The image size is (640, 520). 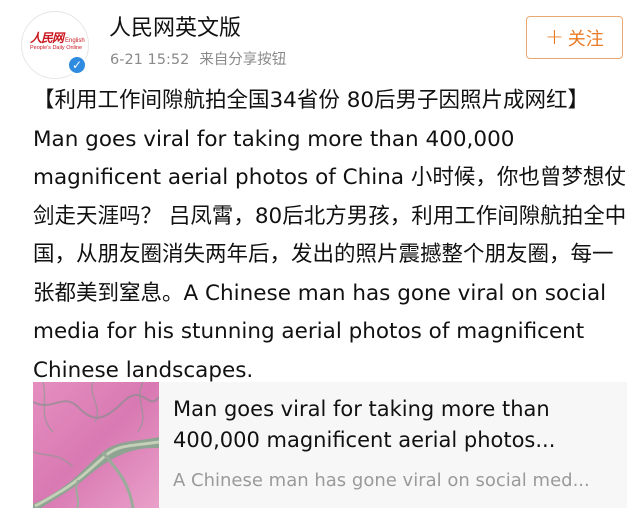 I want to click on post-meta: 6-21 15:52 来自分享按钮, so click(x=198, y=58).